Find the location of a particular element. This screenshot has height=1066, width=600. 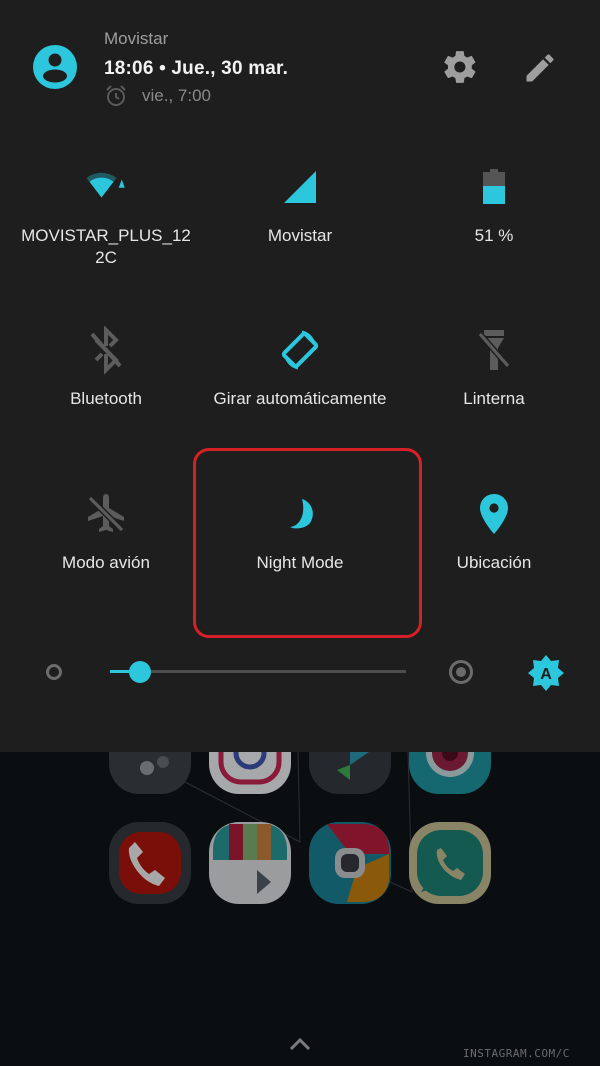

tile-label: Movistar is located at coordinates (300, 235).